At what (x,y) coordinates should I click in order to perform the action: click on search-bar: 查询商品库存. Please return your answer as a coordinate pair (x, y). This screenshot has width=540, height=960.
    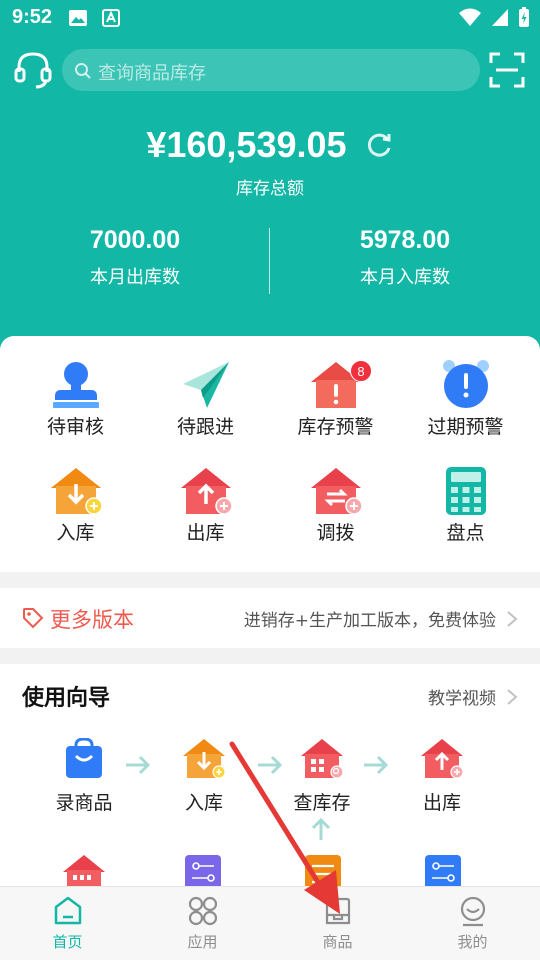
    Looking at the image, I should click on (271, 70).